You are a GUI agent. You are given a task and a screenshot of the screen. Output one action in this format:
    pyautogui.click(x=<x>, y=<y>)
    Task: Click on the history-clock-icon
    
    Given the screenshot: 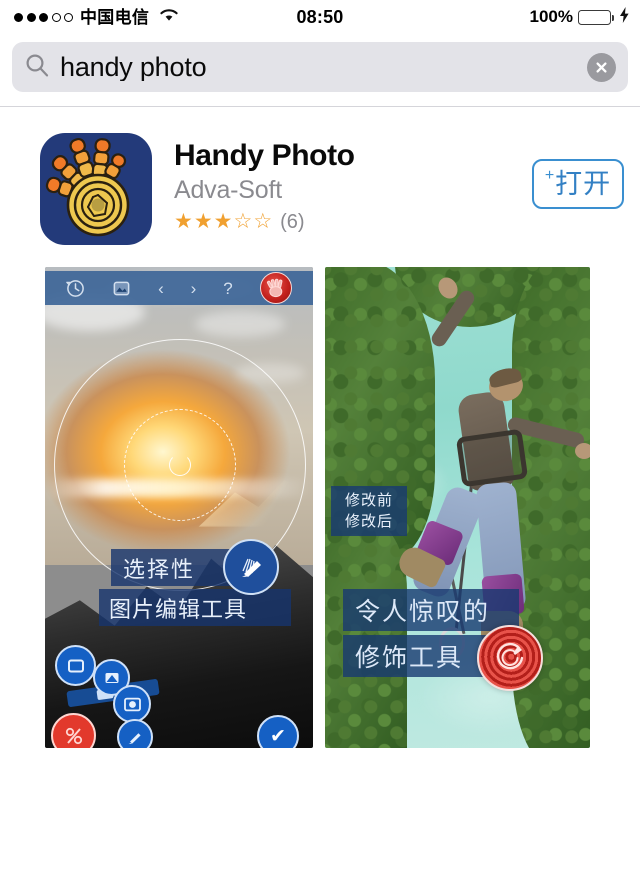 What is the action you would take?
    pyautogui.click(x=75, y=288)
    